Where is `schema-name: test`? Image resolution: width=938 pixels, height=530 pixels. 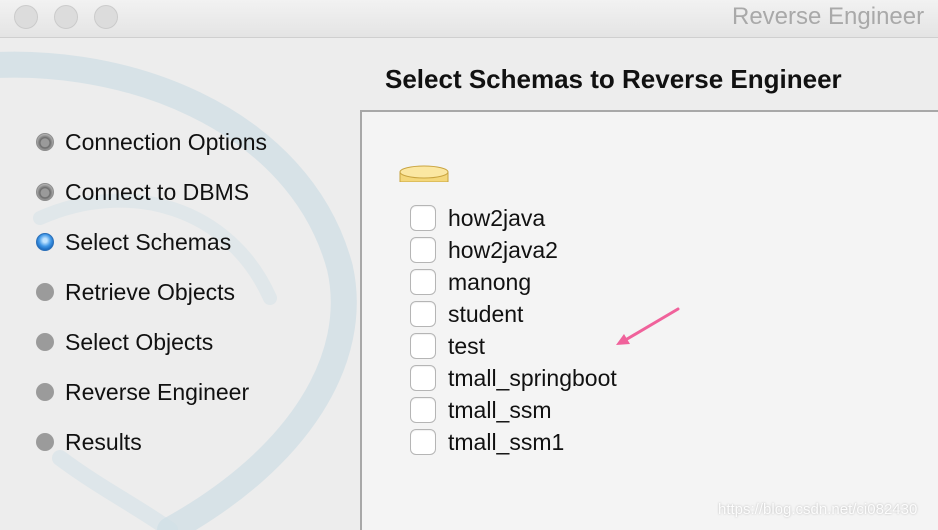 schema-name: test is located at coordinates (466, 346).